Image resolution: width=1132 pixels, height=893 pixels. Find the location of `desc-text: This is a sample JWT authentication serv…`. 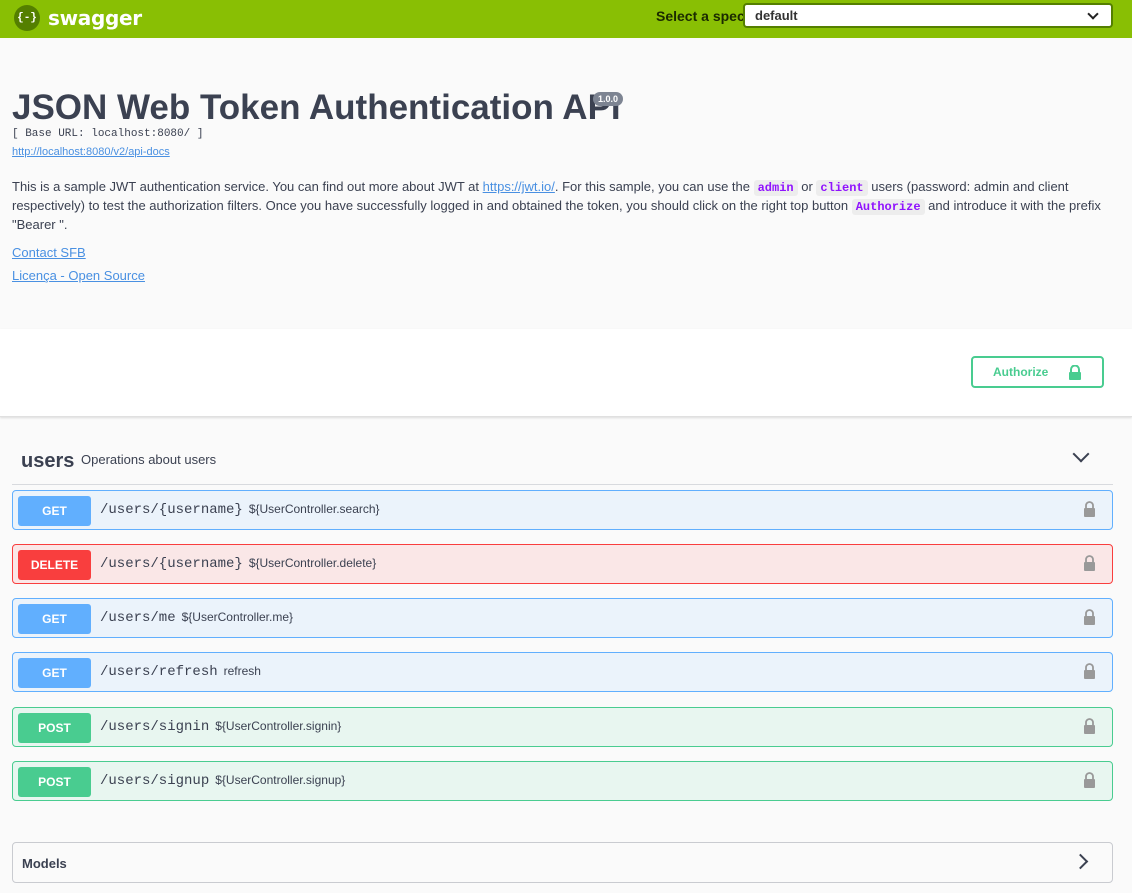

desc-text: This is a sample JWT authentication serv… is located at coordinates (247, 186).